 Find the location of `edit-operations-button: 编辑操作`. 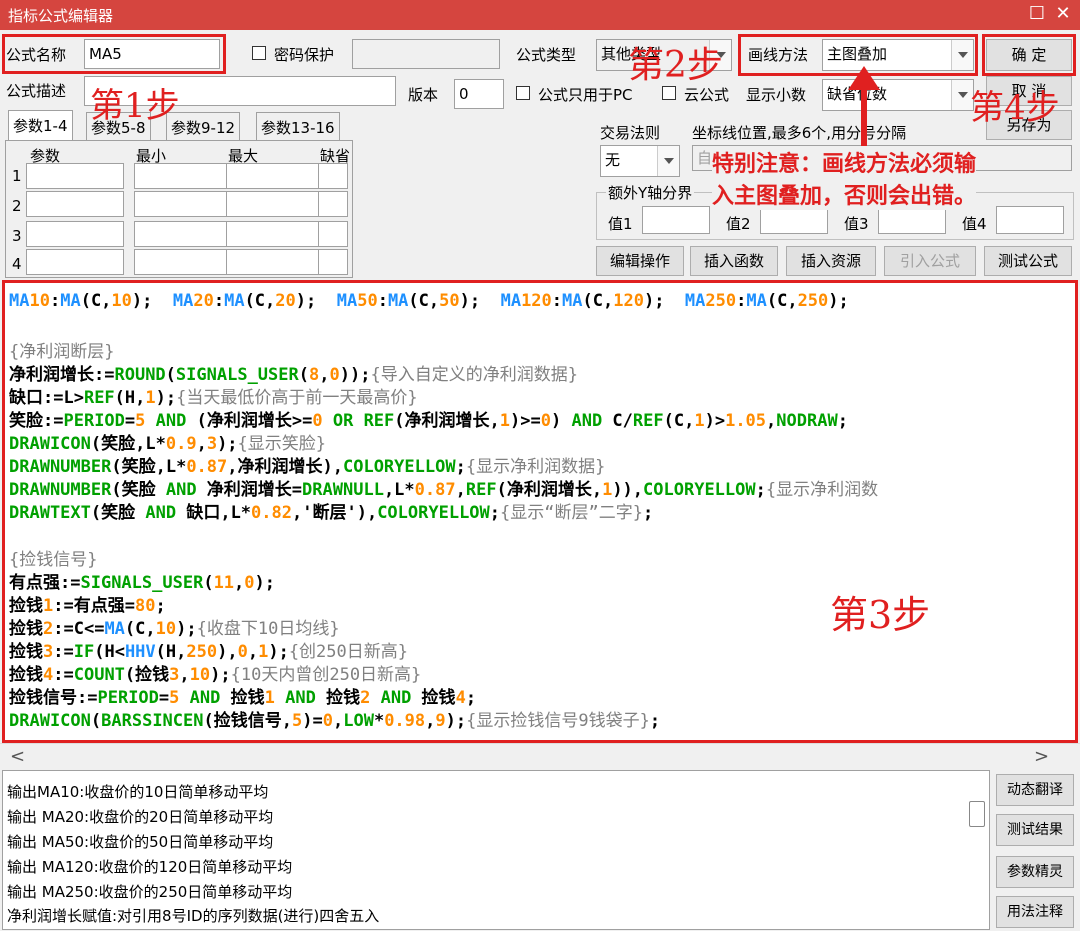

edit-operations-button: 编辑操作 is located at coordinates (640, 261).